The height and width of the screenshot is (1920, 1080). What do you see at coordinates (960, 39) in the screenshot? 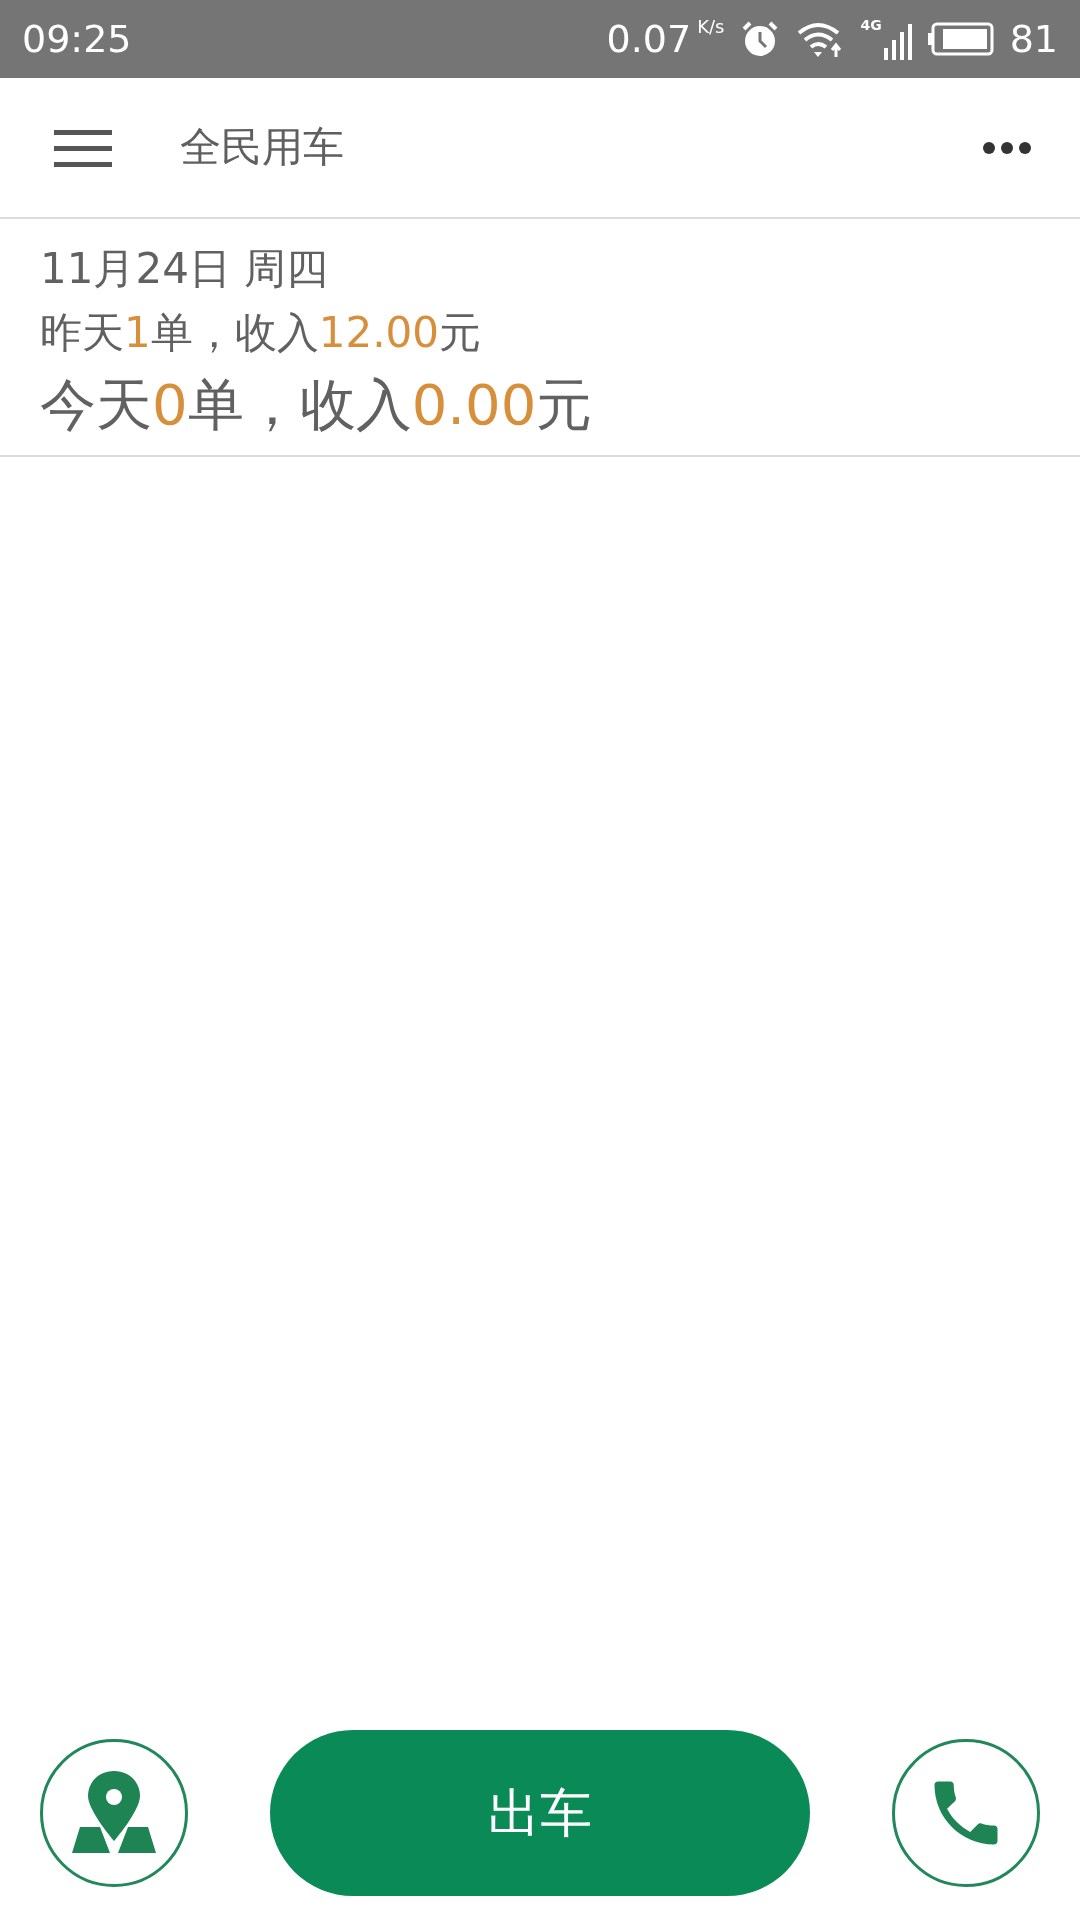
I see `battery-icon` at bounding box center [960, 39].